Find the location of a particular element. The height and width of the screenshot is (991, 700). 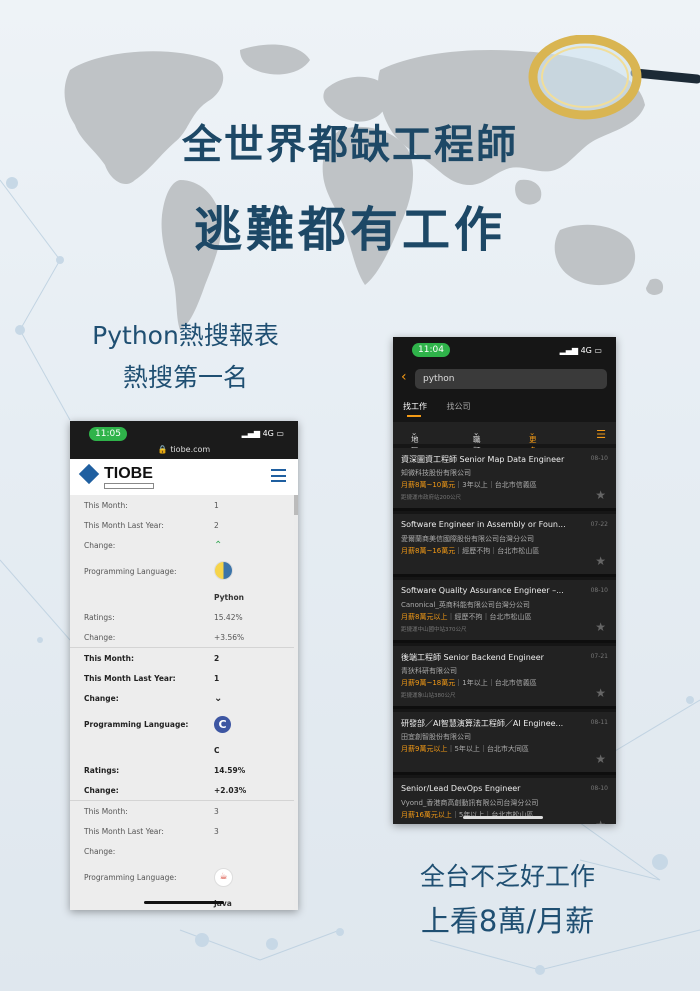

signal-indicator: ▂▄▆ 4G ▭ is located at coordinates (262, 433).